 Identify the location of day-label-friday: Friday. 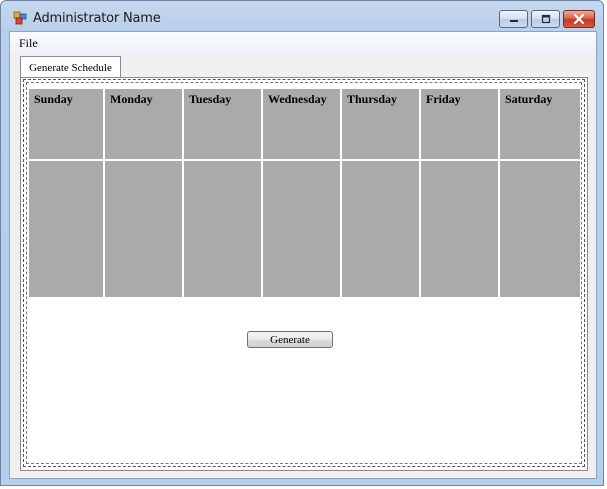
(443, 99).